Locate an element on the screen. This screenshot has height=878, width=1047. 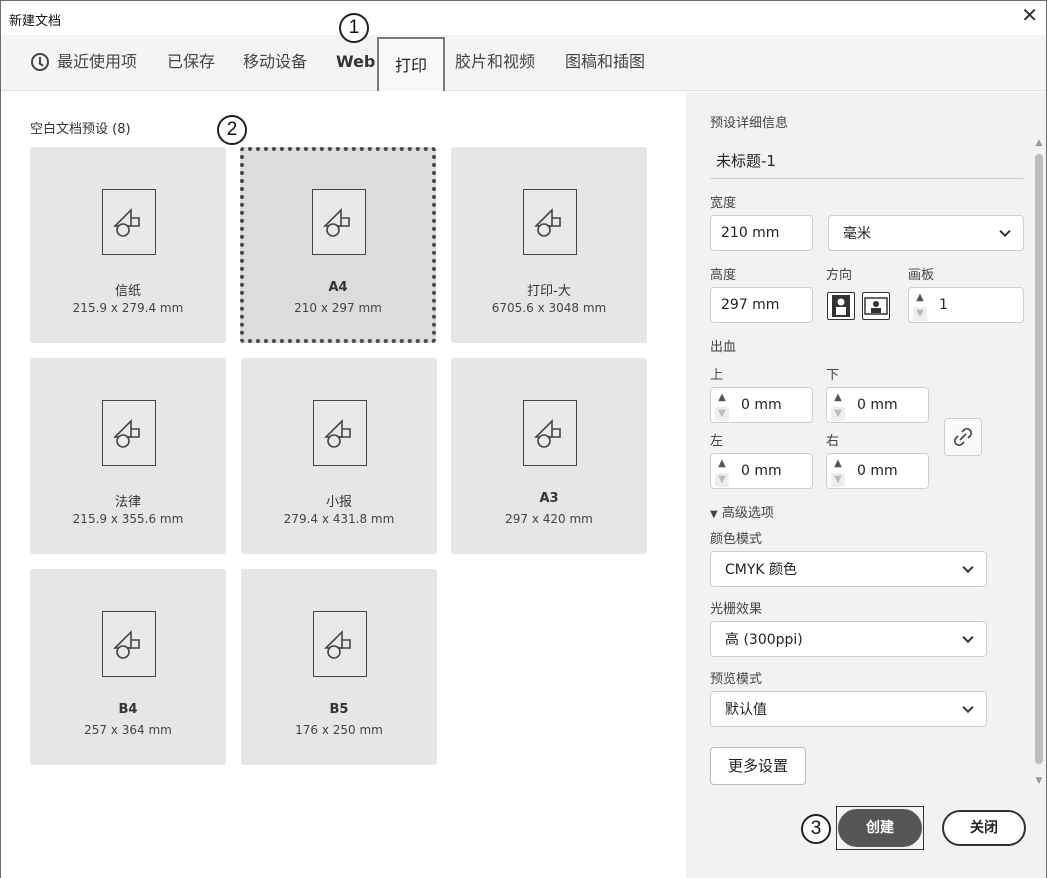
bleed-top-label: 上 is located at coordinates (717, 375).